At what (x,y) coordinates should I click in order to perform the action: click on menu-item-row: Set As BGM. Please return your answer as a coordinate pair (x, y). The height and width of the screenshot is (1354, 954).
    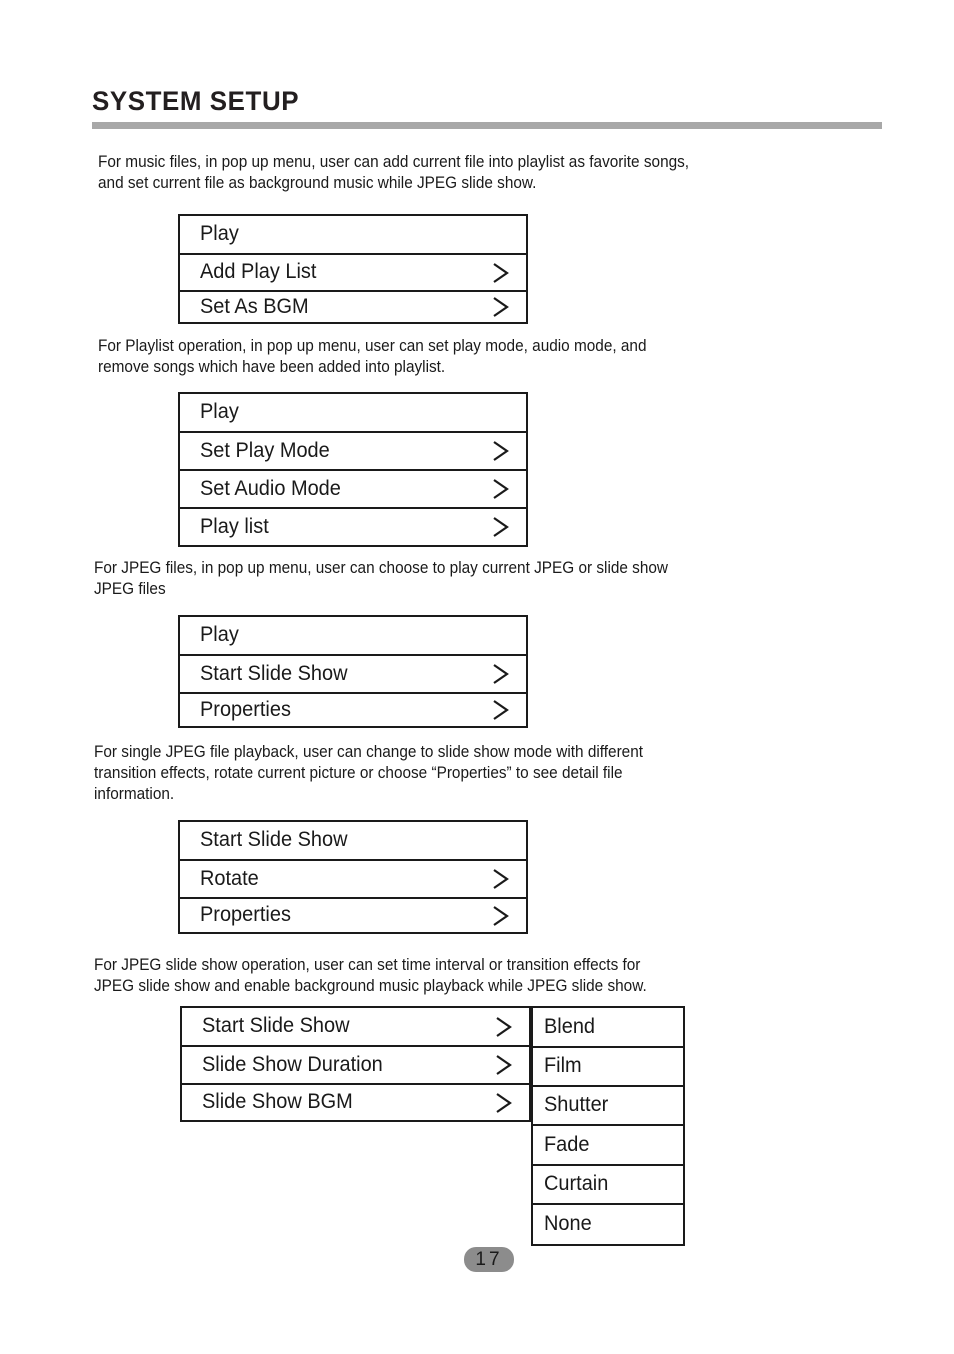
    Looking at the image, I should click on (353, 307).